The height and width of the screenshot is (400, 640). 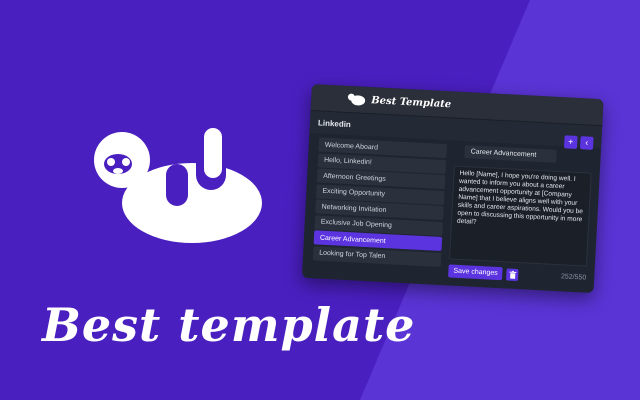 I want to click on char-count: 252/550, so click(x=573, y=277).